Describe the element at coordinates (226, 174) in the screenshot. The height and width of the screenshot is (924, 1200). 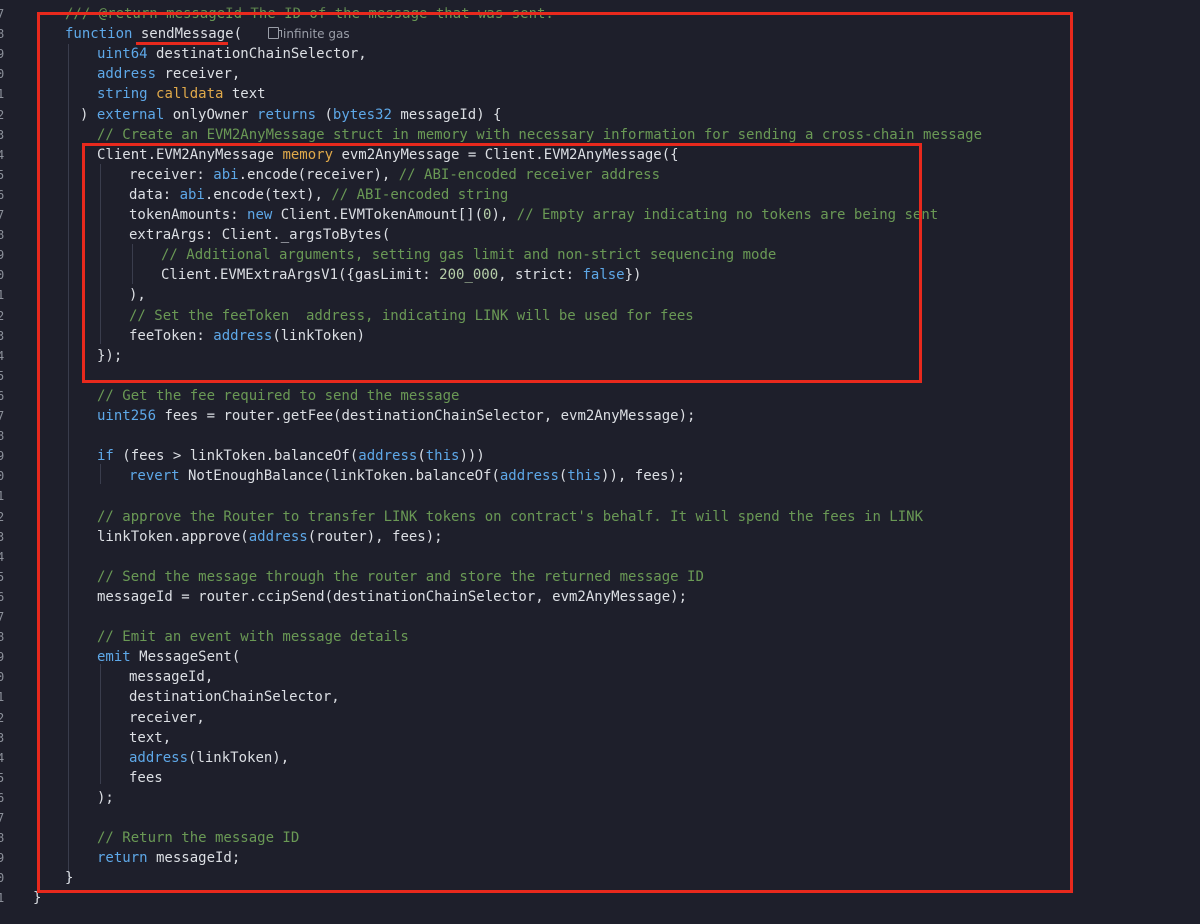
I see `code-token: abi` at that location.